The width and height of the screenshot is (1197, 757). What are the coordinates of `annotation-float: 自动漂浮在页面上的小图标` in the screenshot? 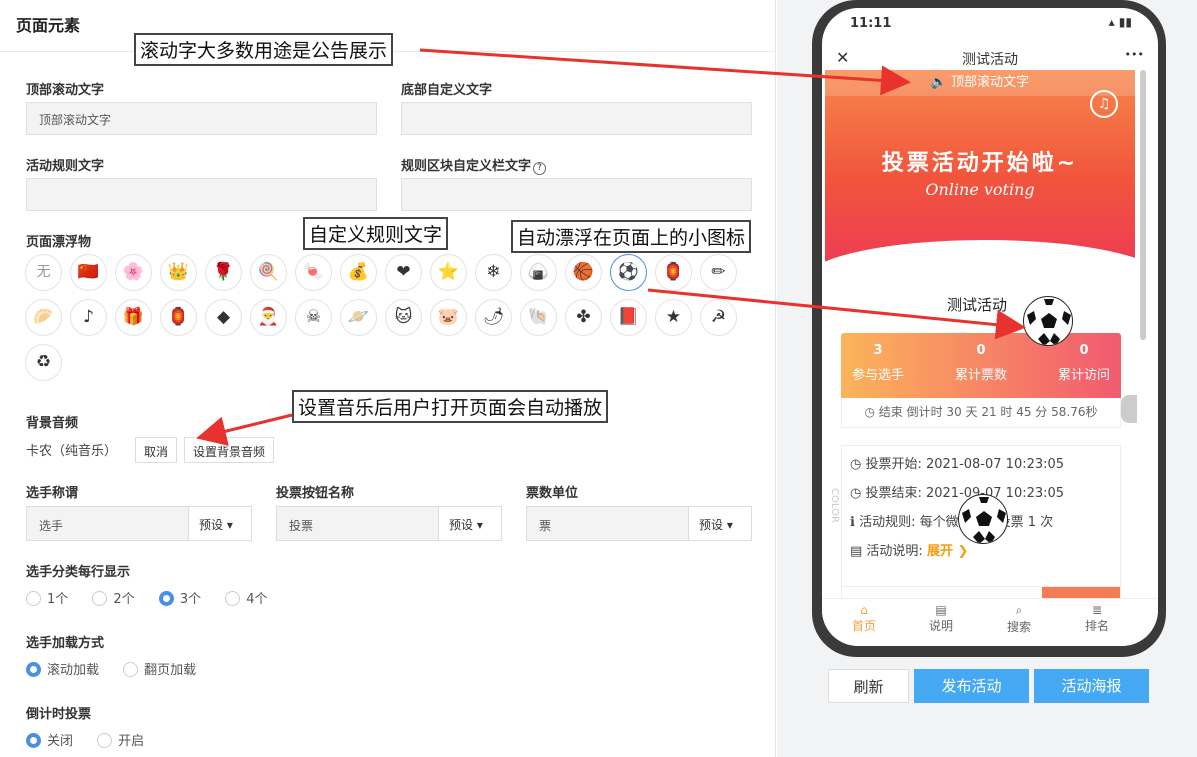 It's located at (631, 236).